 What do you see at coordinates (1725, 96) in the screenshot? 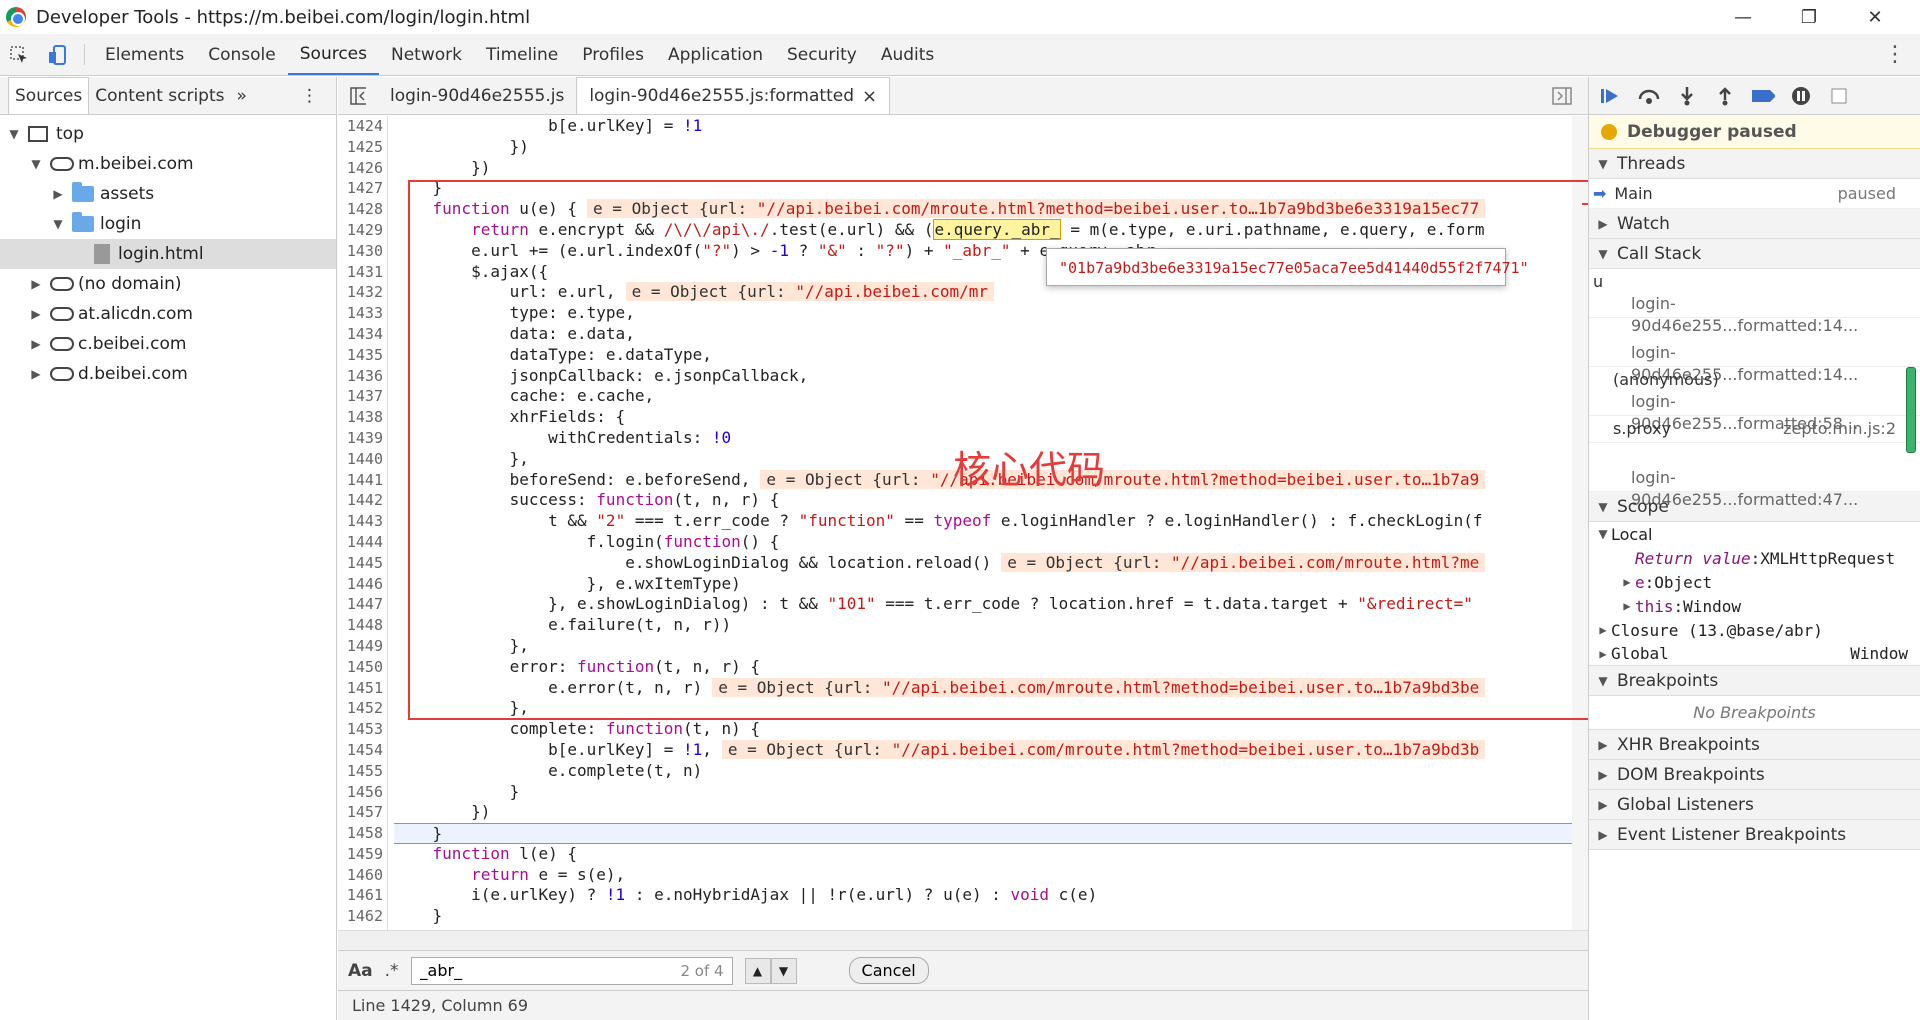
I see `step-out-icon` at bounding box center [1725, 96].